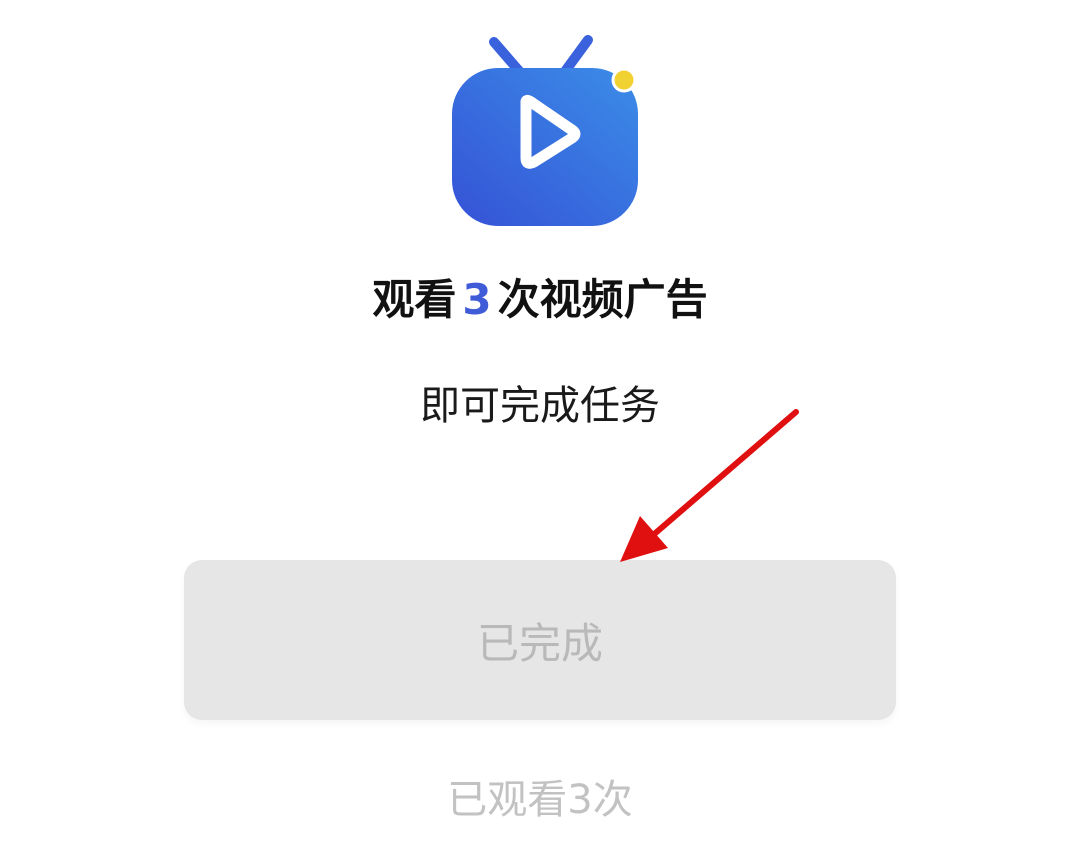 This screenshot has height=852, width=1080. I want to click on tv-play-icon, so click(546, 130).